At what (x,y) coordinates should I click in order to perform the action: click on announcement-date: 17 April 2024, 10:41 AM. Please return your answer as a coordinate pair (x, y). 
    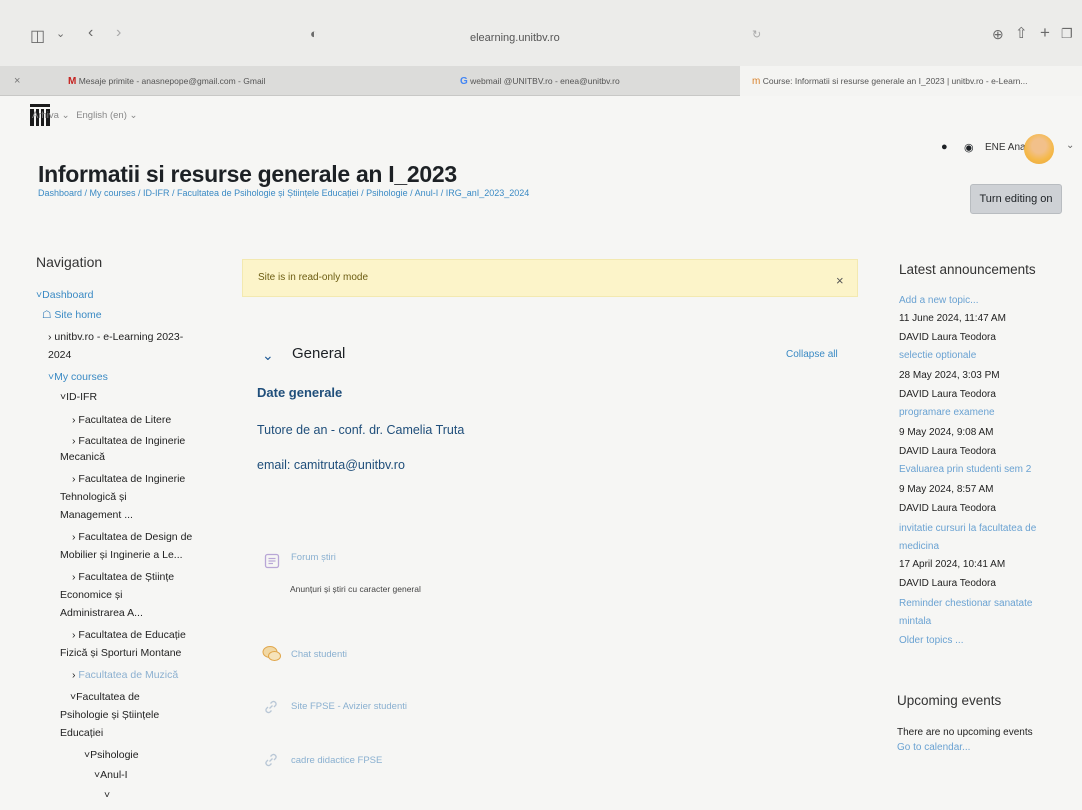
    Looking at the image, I should click on (952, 564).